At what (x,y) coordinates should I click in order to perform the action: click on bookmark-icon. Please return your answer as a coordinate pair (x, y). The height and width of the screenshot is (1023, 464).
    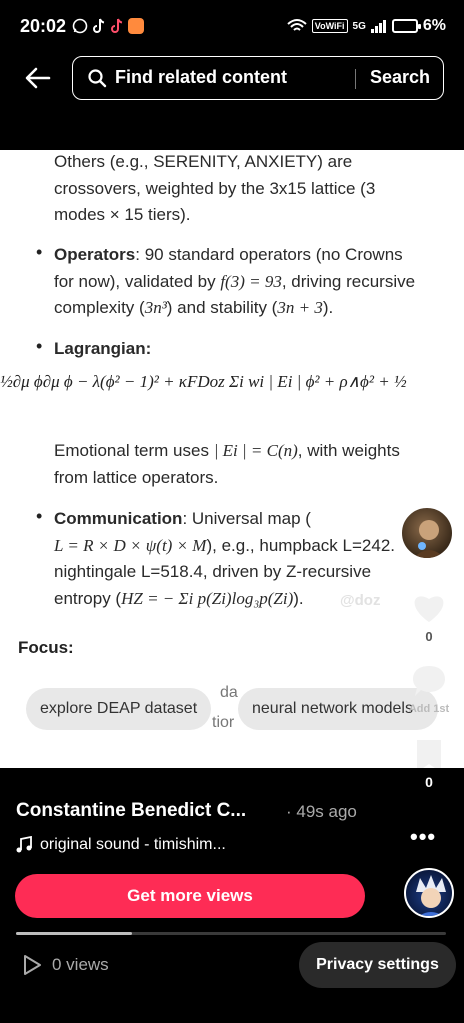
    Looking at the image, I should click on (429, 754).